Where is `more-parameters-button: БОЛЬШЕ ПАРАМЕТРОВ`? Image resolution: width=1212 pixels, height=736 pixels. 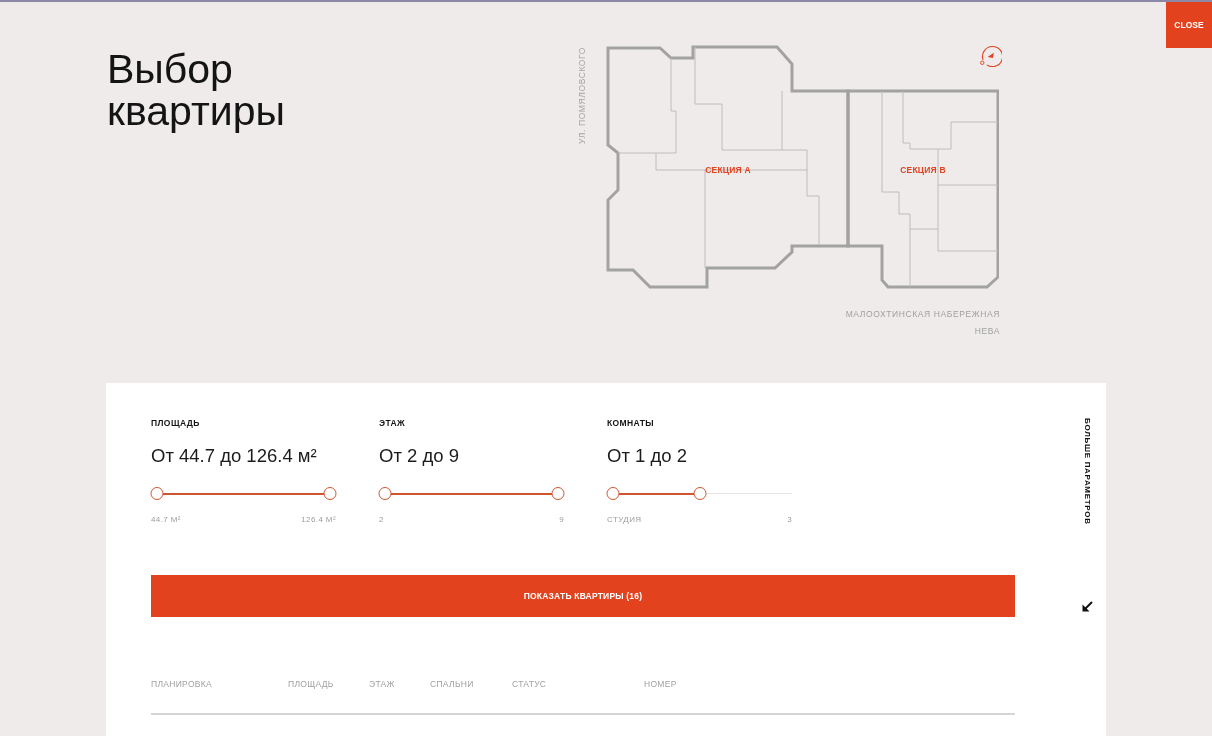
more-parameters-button: БОЛЬШЕ ПАРАМЕТРОВ is located at coordinates (1087, 471).